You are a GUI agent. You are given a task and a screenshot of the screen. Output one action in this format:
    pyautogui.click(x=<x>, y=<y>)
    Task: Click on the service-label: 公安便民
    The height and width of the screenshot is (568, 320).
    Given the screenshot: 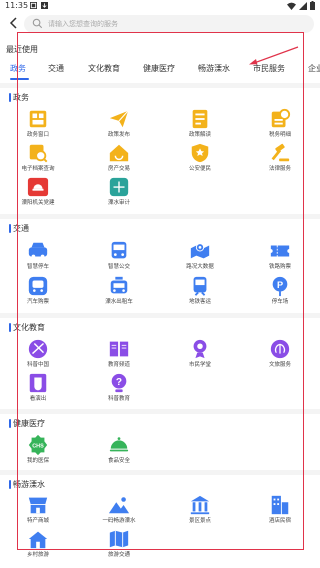 What is the action you would take?
    pyautogui.click(x=199, y=169)
    